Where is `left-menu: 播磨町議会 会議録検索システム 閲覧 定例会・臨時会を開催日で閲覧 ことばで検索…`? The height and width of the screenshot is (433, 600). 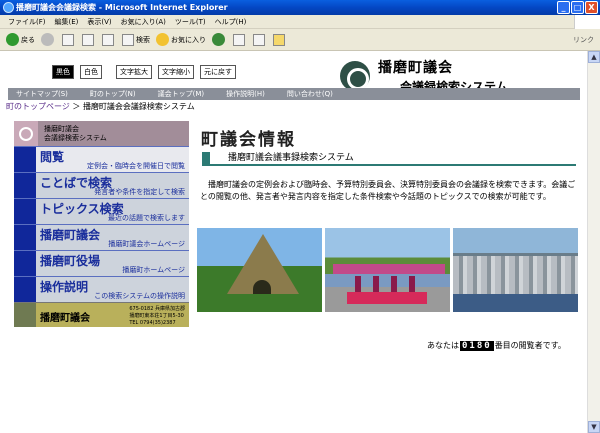
left-menu: 播磨町議会 会議録検索システム 閲覧 定例会・臨時会を開催日で閲覧 ことばで検索… is located at coordinates (101, 224).